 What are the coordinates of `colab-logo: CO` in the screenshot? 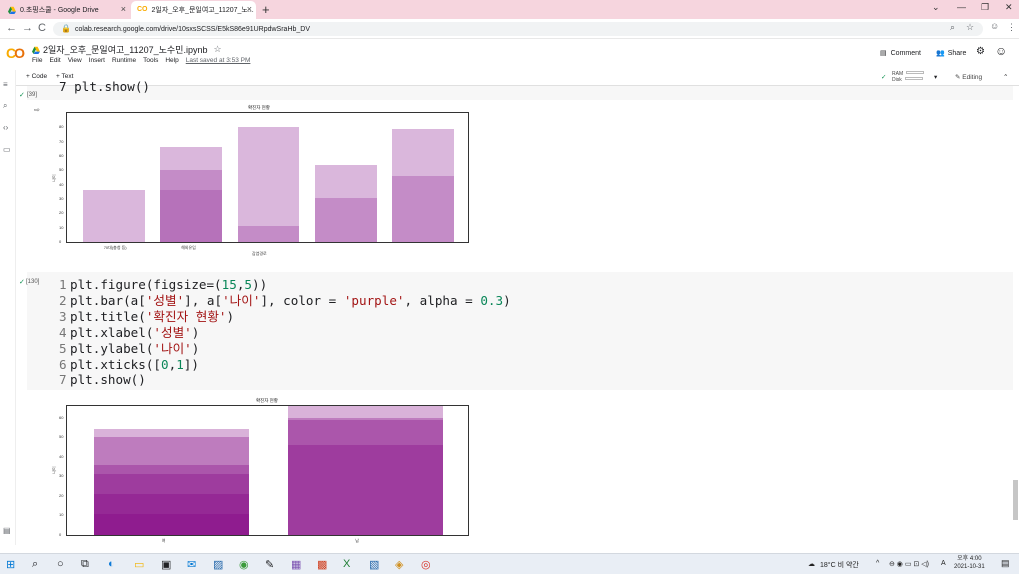 It's located at (15, 53).